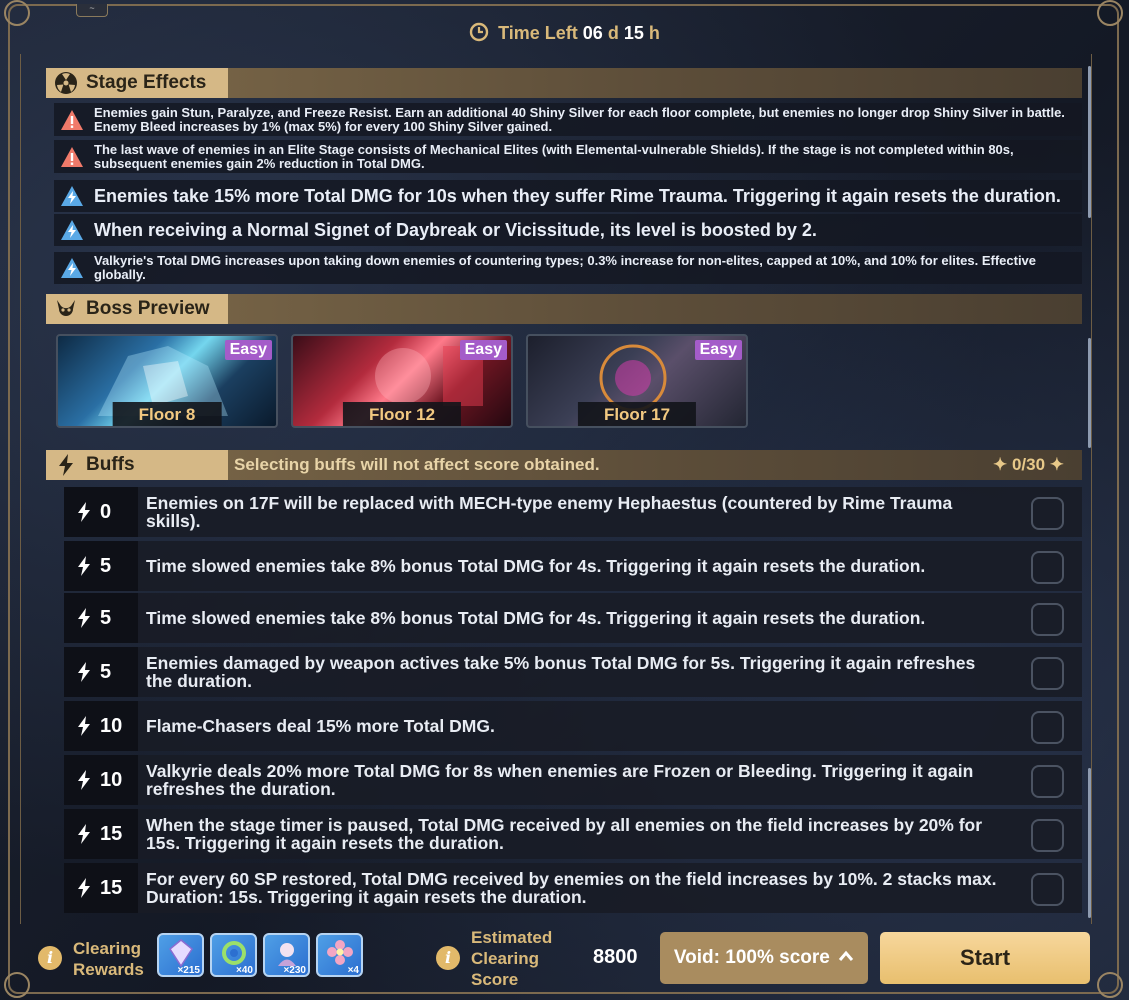  I want to click on demon-icon, so click(66, 308).